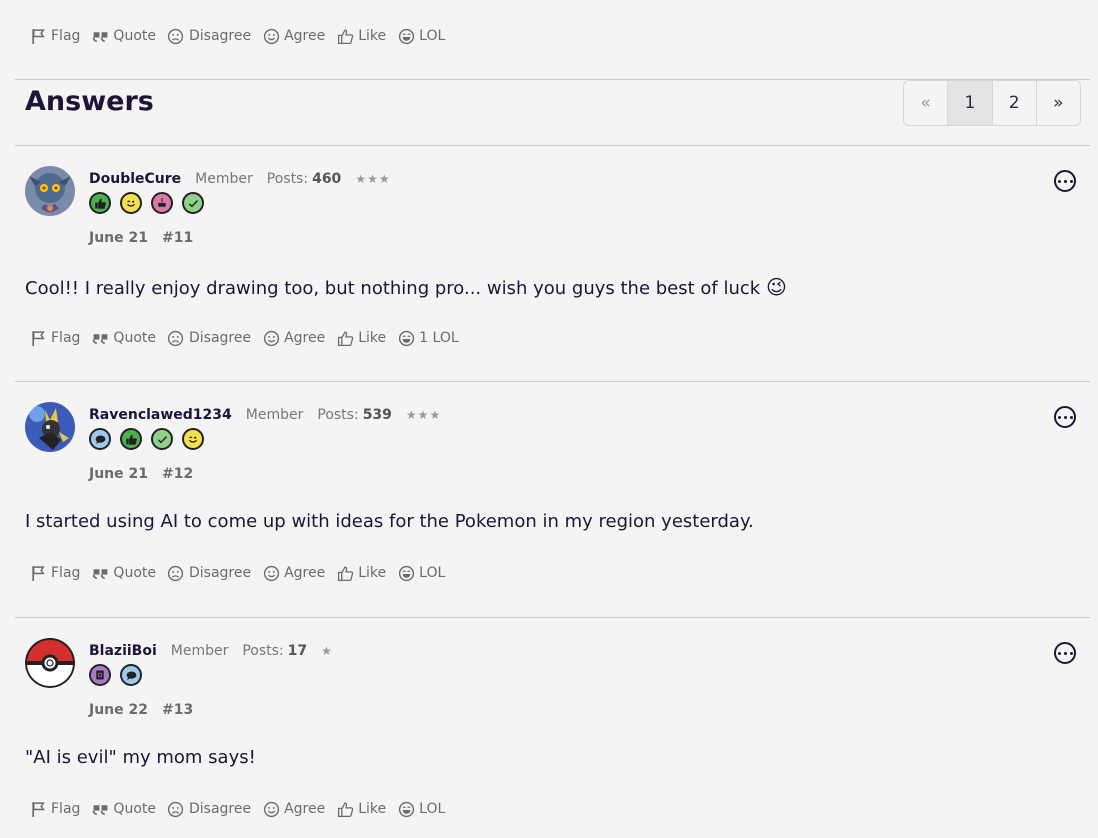 The image size is (1098, 838). I want to click on username: Ravenclawed1234, so click(160, 415).